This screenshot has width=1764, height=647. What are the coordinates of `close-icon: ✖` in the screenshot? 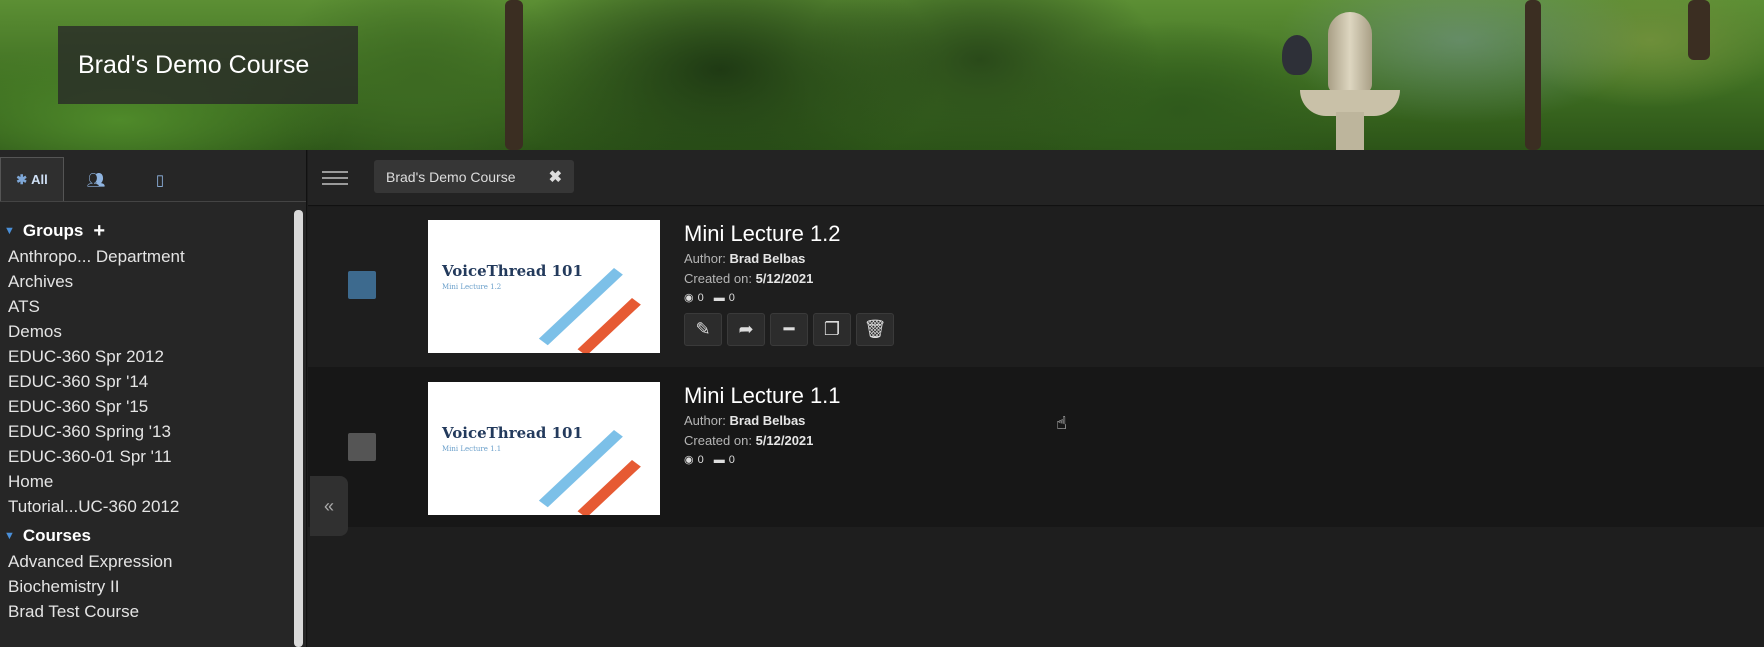 It's located at (555, 177).